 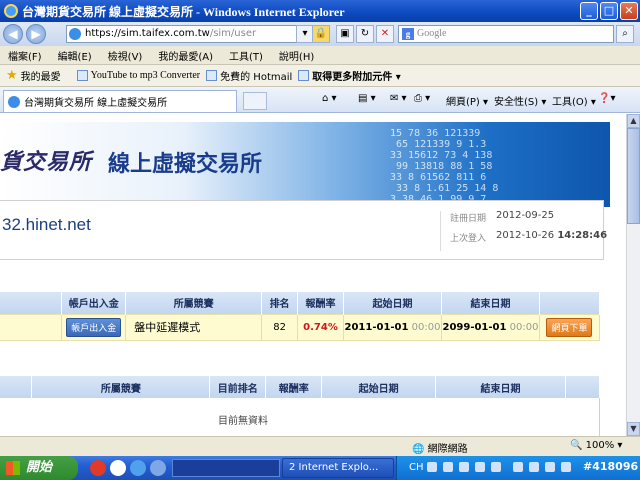 I want to click on messenger-icon, so click(x=566, y=467).